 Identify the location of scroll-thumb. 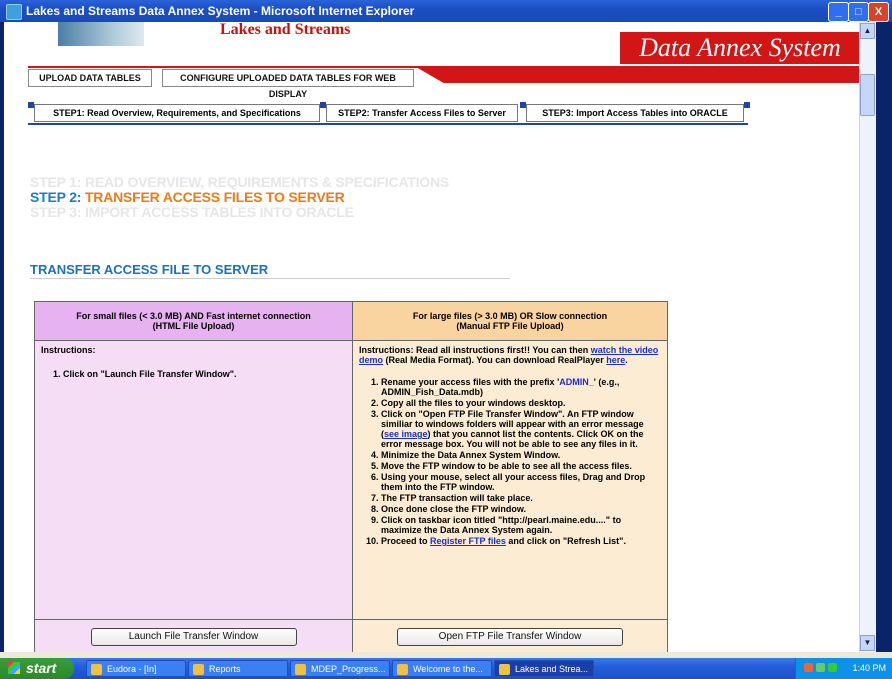
(867, 95).